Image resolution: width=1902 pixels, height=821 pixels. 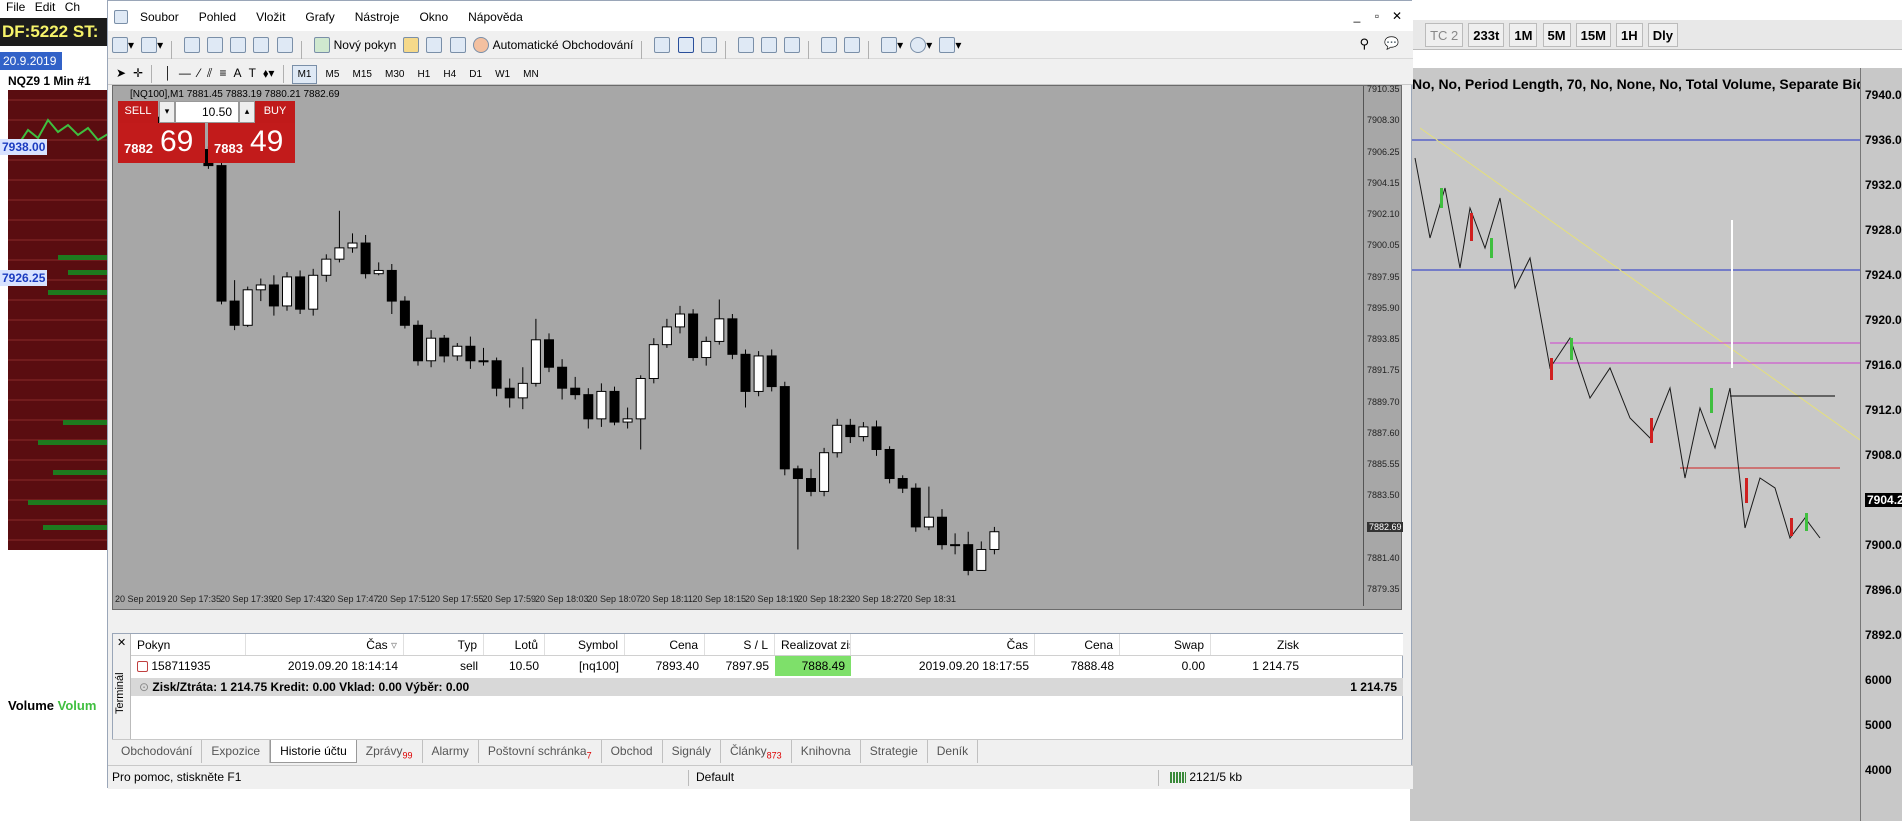 I want to click on bg-tf-1h: 1H, so click(x=1629, y=35).